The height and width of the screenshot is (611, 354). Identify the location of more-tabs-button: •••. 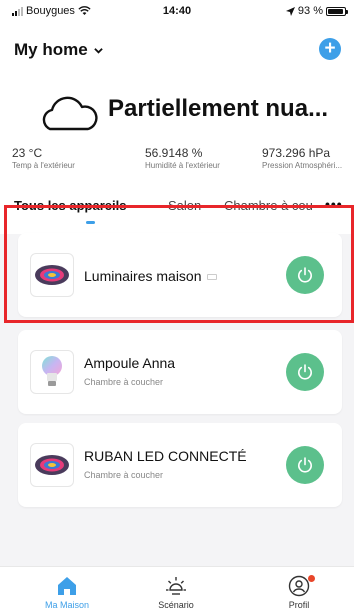
(334, 204).